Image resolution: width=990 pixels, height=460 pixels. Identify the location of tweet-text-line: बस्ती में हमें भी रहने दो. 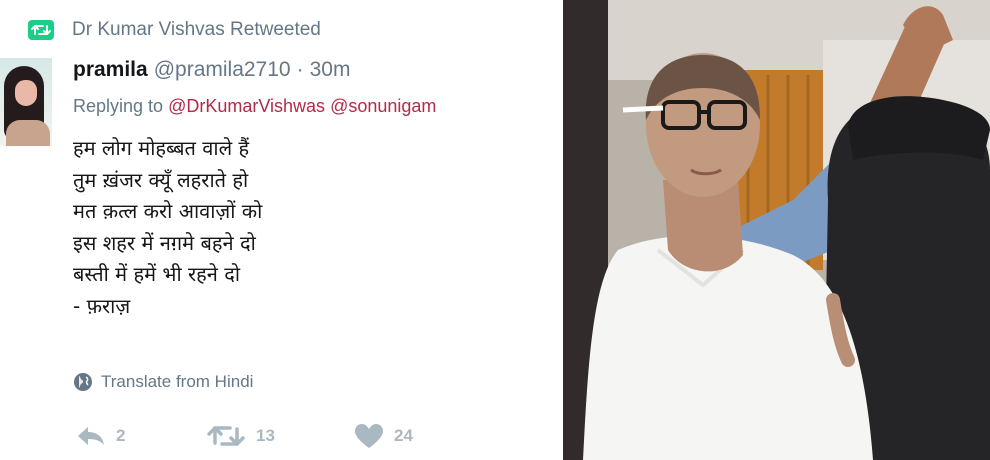
(157, 274).